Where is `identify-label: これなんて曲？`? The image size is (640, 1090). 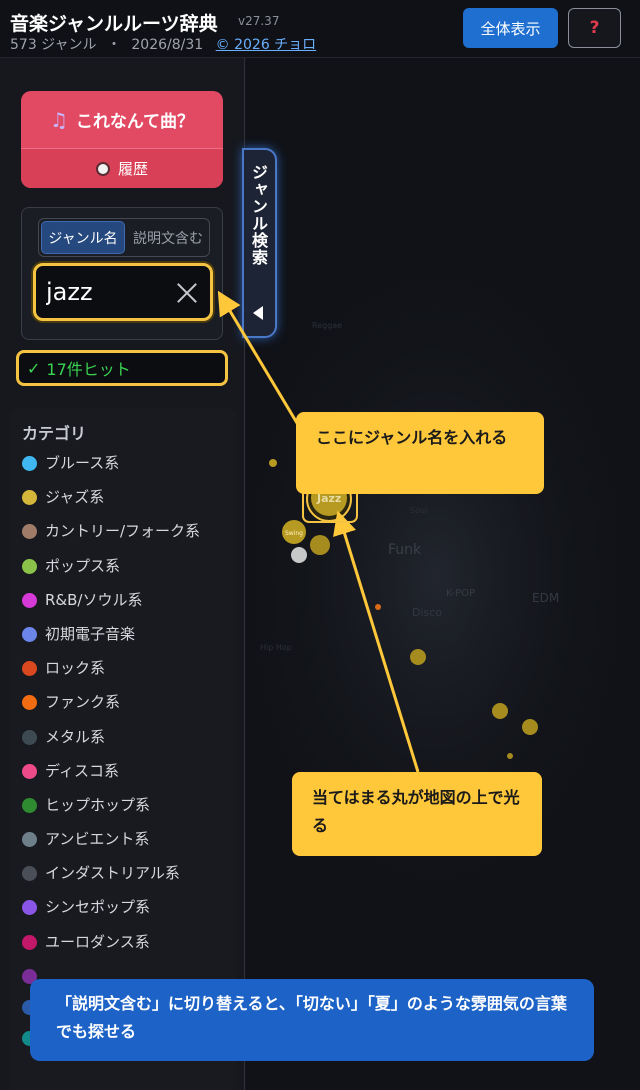 identify-label: これなんて曲？ is located at coordinates (135, 122).